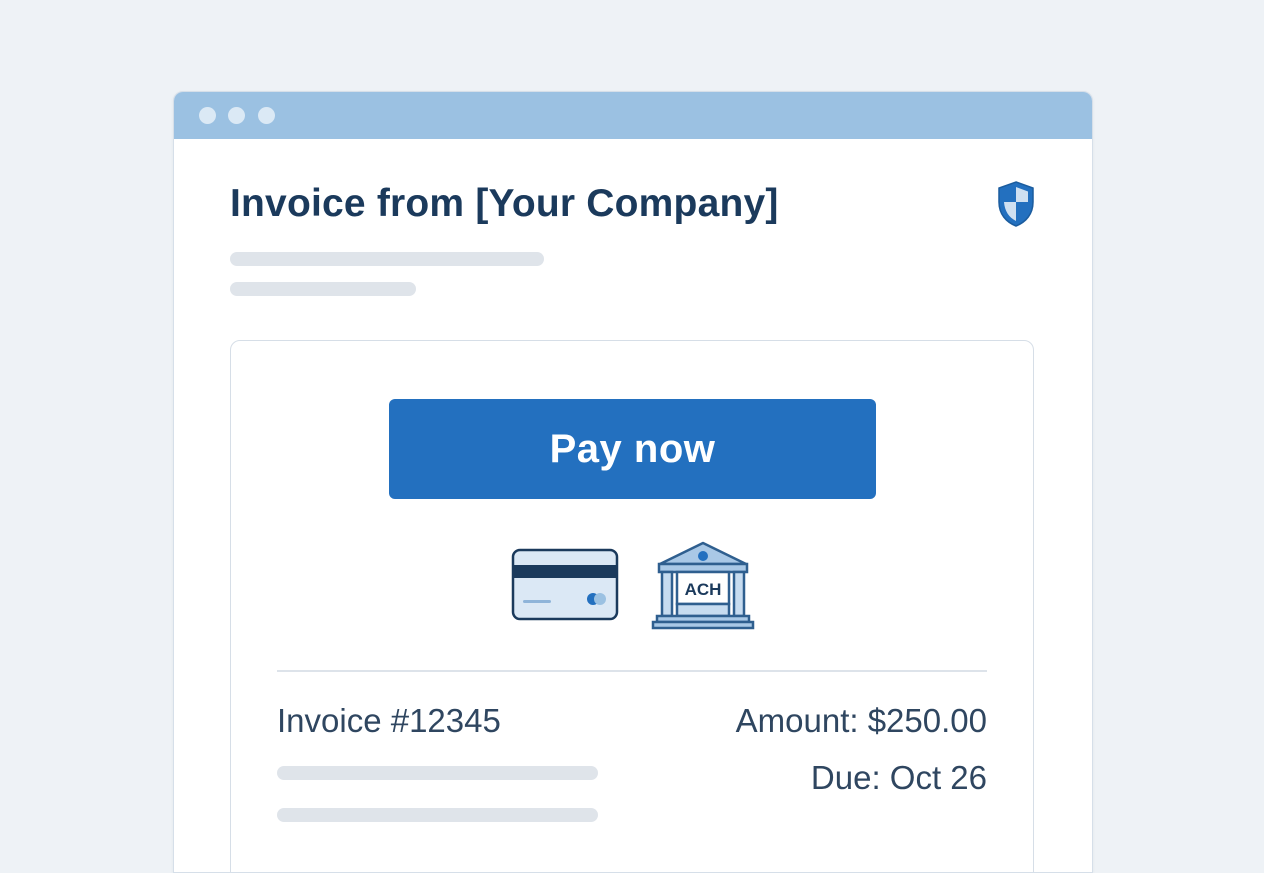  I want to click on window-maximize-dot, so click(266, 115).